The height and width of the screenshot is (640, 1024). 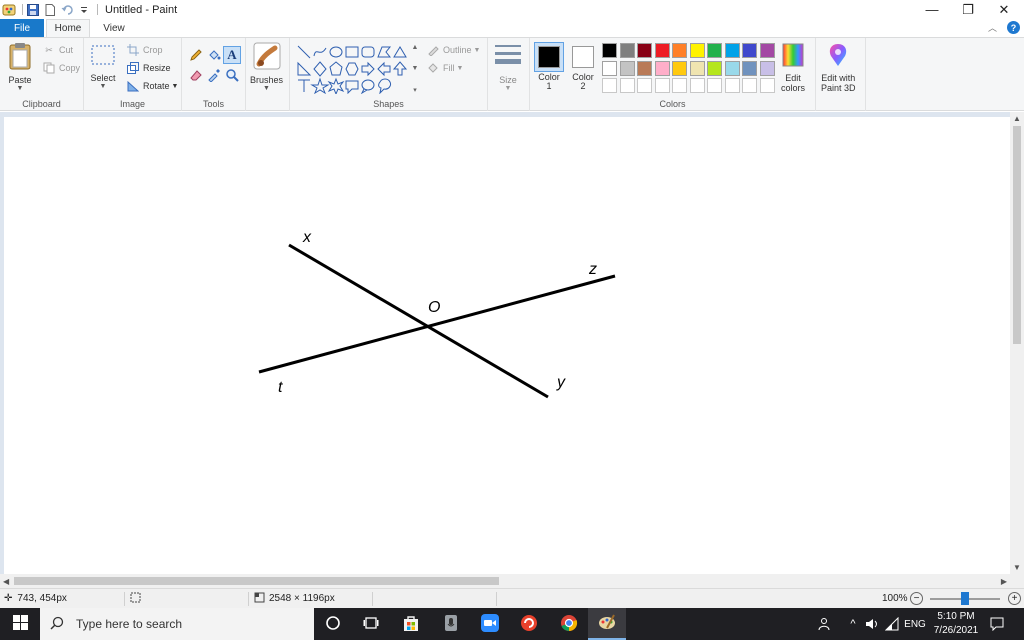 What do you see at coordinates (67, 10) in the screenshot?
I see `undo-icon` at bounding box center [67, 10].